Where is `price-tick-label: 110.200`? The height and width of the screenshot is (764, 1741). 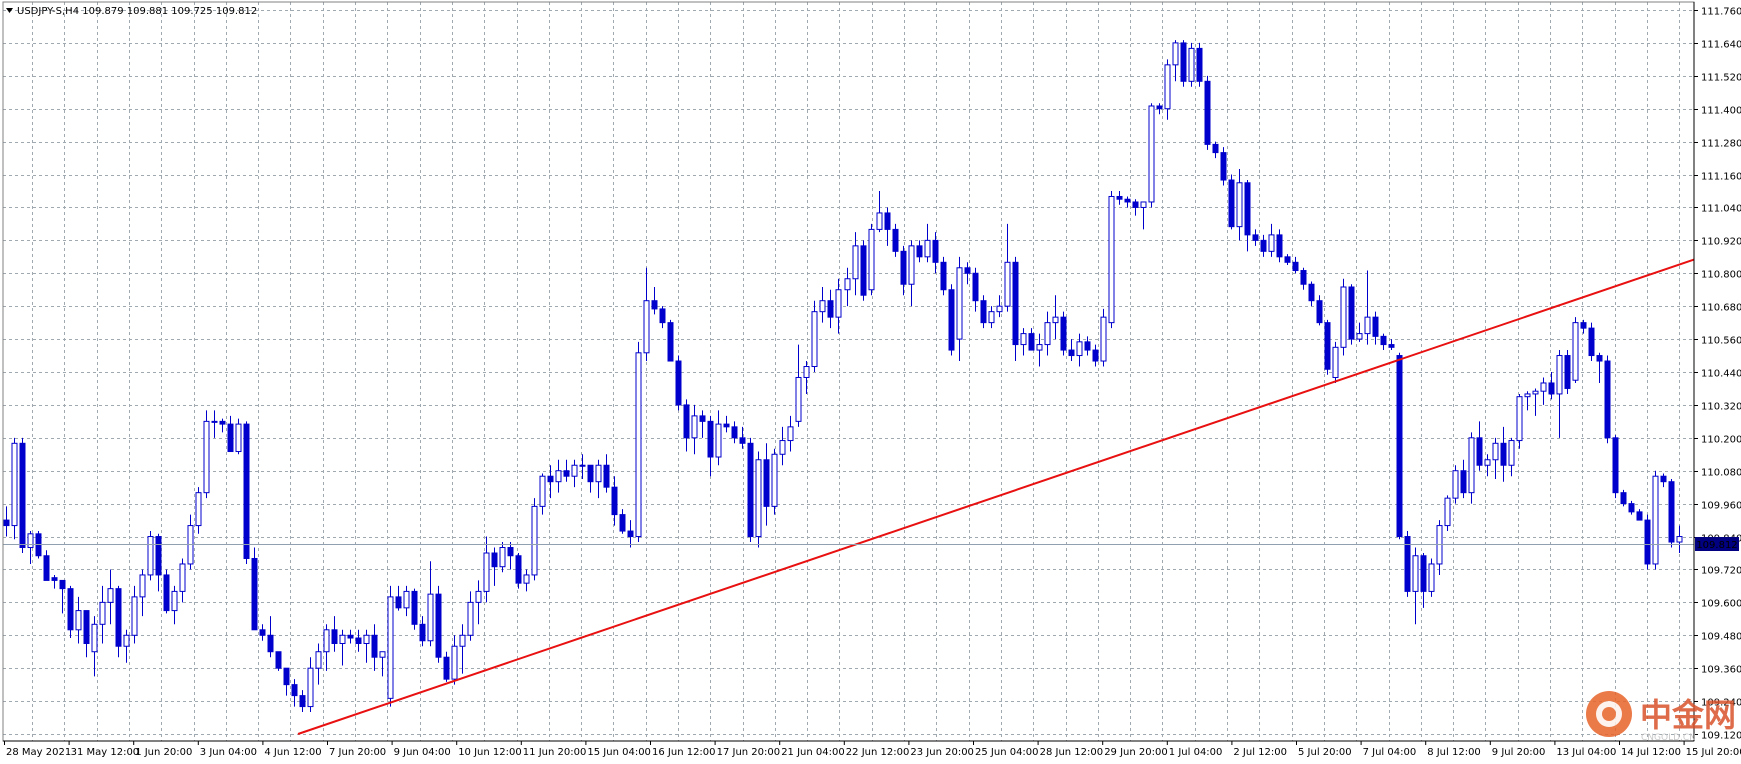
price-tick-label: 110.200 is located at coordinates (1721, 440).